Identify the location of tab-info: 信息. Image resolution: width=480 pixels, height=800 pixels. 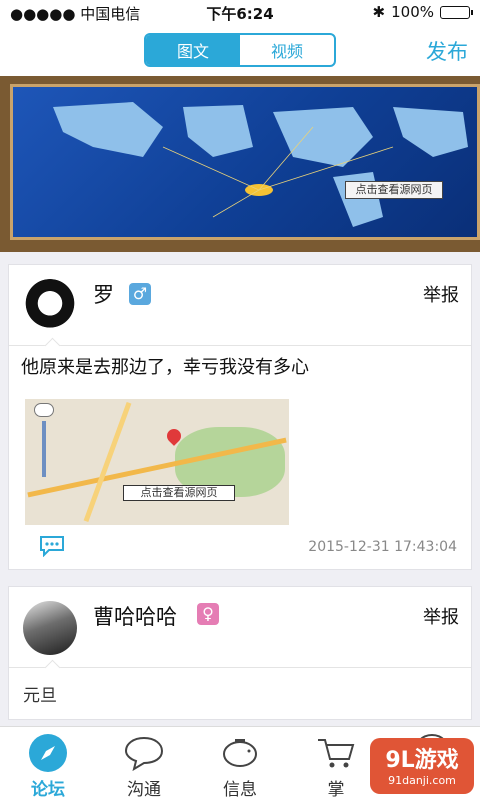
(240, 763).